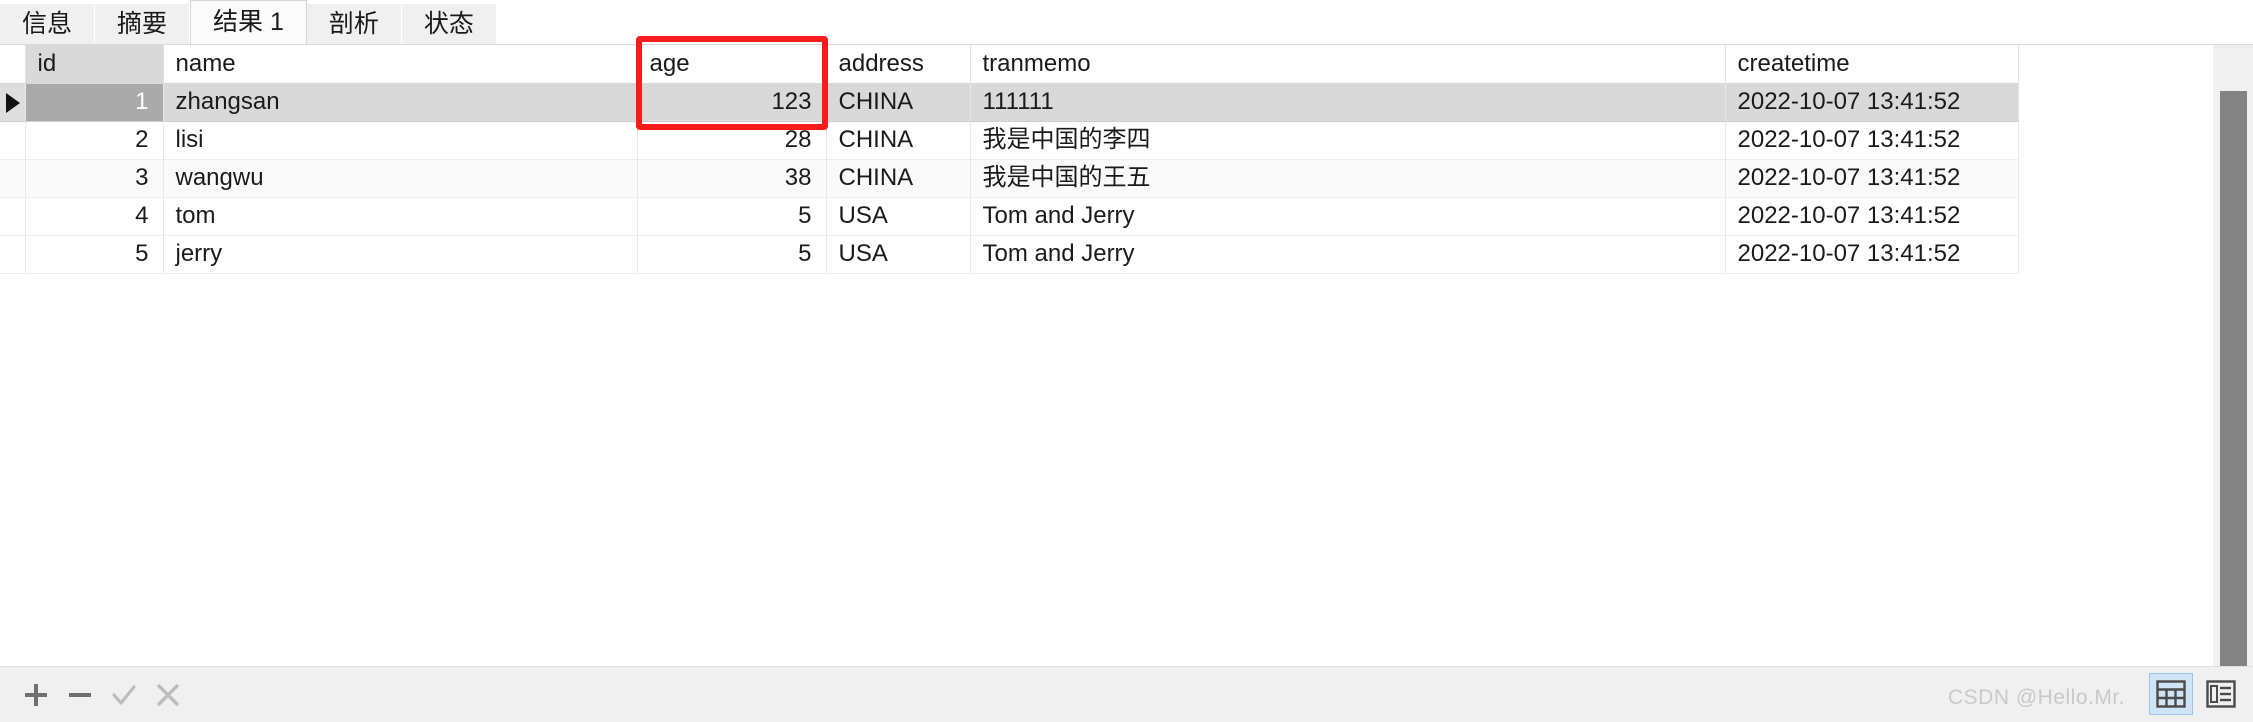 This screenshot has height=722, width=2253. I want to click on tab-status: 状态, so click(449, 24).